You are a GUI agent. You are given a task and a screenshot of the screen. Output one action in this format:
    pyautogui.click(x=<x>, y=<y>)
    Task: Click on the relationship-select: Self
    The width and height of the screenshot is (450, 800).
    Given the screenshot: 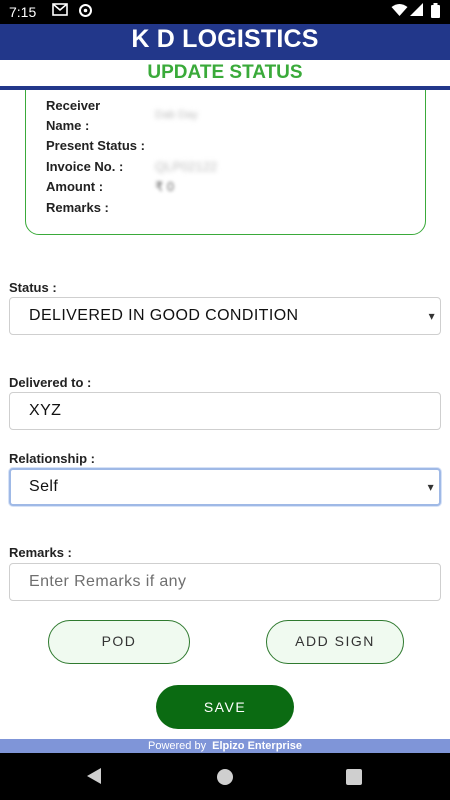 What is the action you would take?
    pyautogui.click(x=225, y=487)
    